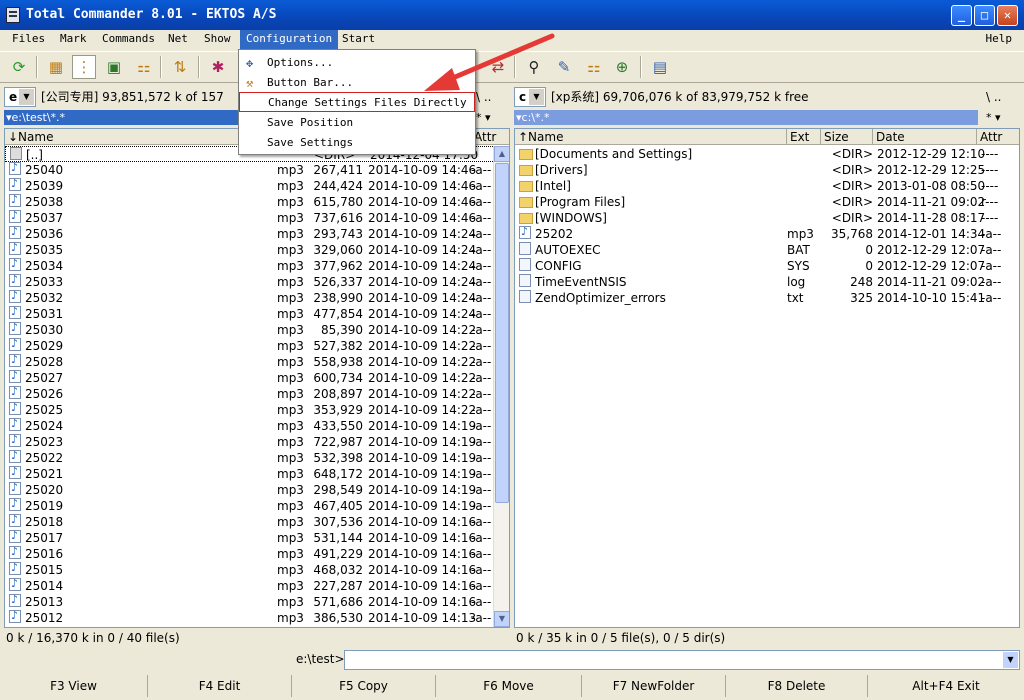 Image resolution: width=1024 pixels, height=700 pixels. I want to click on list-item: 25028 mp3 558,938 2014-10-09 14:22-a--, so click(257, 361).